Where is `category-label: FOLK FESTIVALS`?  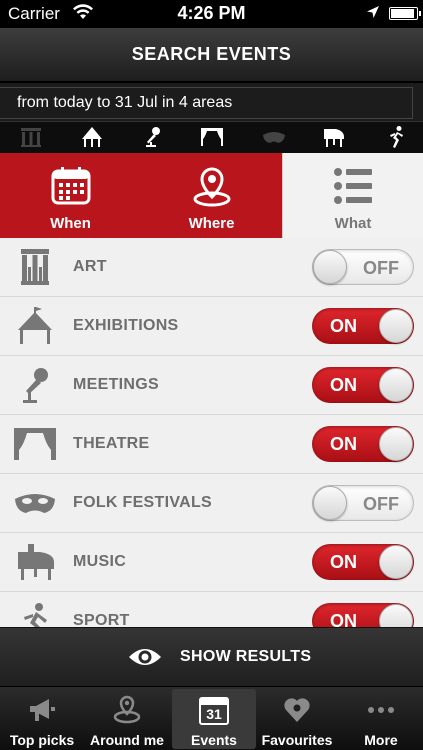
category-label: FOLK FESTIVALS is located at coordinates (143, 502).